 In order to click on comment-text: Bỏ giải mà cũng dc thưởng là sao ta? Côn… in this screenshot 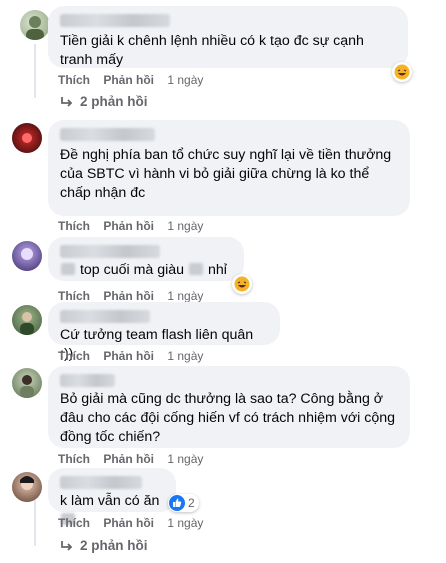, I will do `click(228, 418)`.